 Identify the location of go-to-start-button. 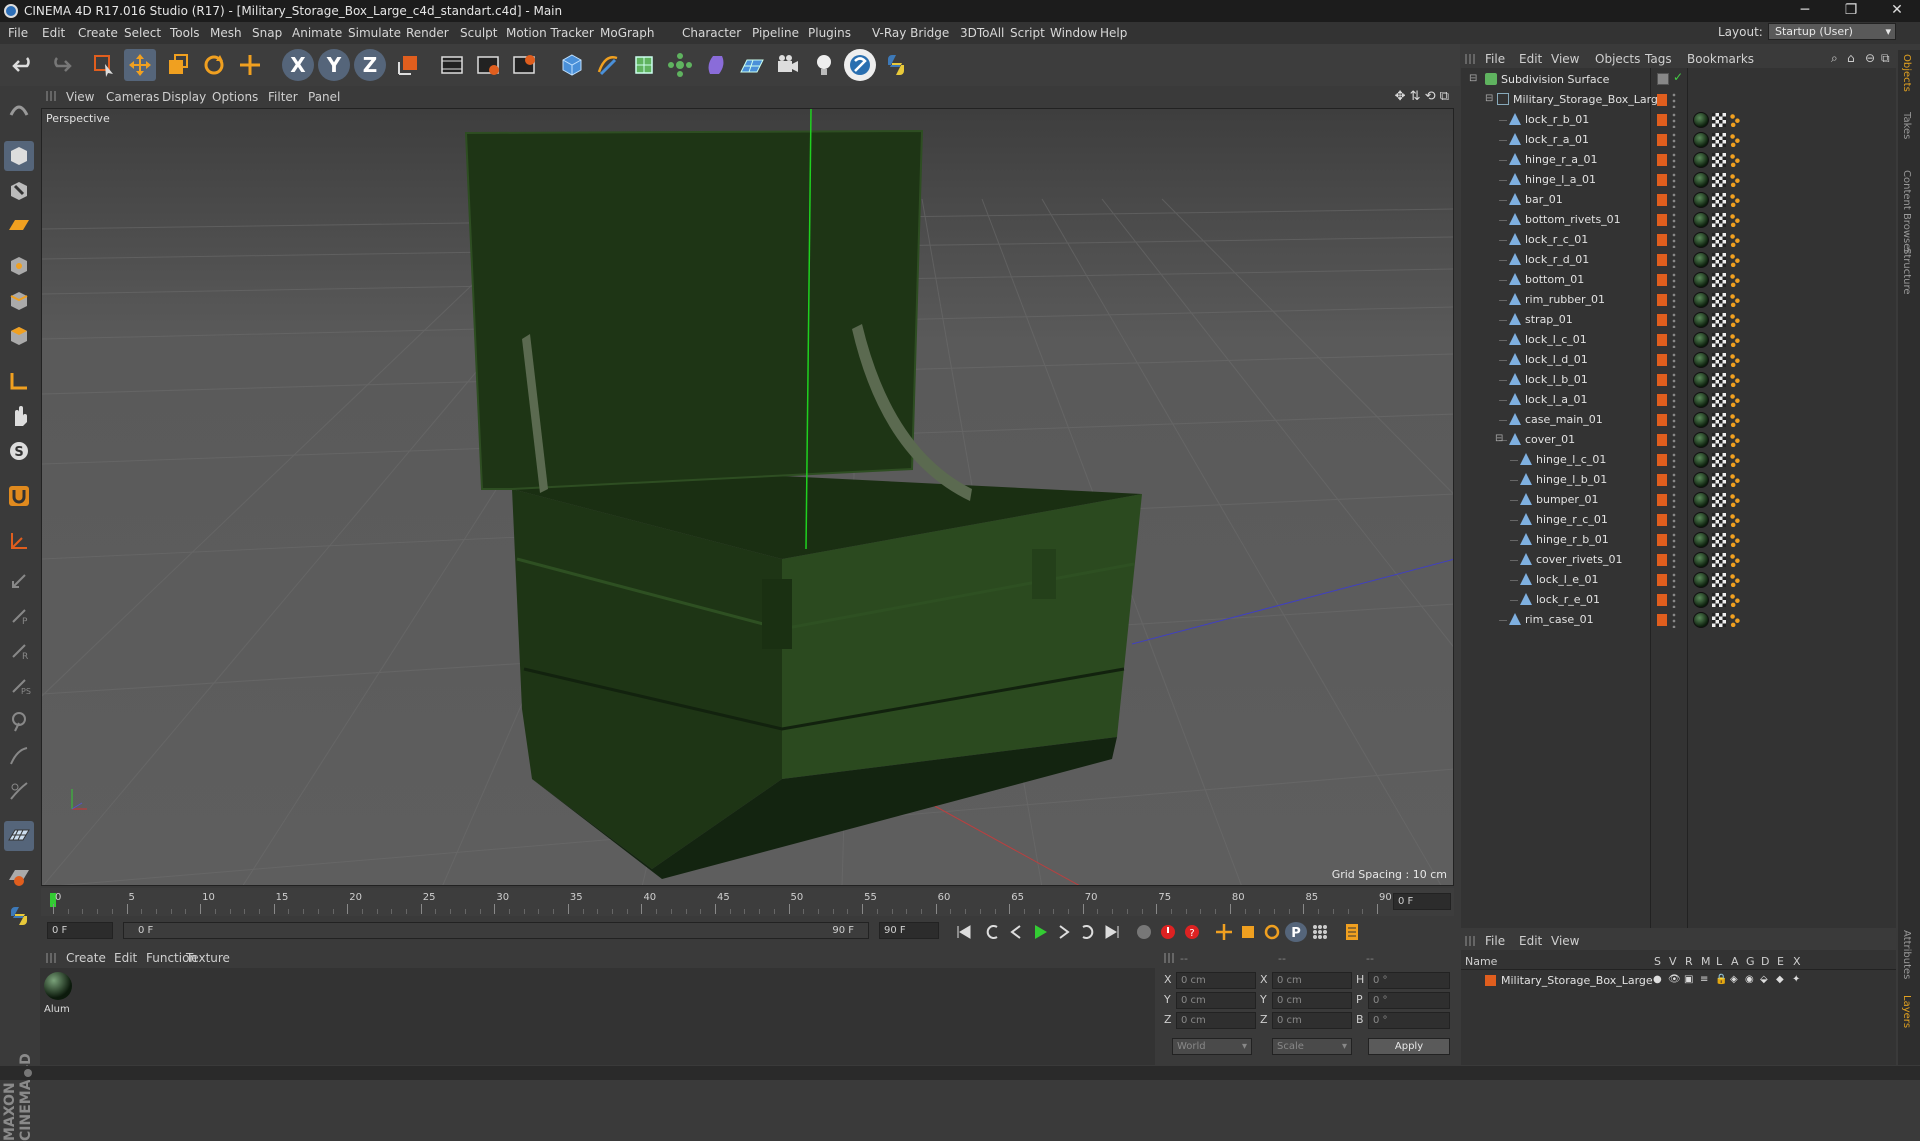
(964, 932).